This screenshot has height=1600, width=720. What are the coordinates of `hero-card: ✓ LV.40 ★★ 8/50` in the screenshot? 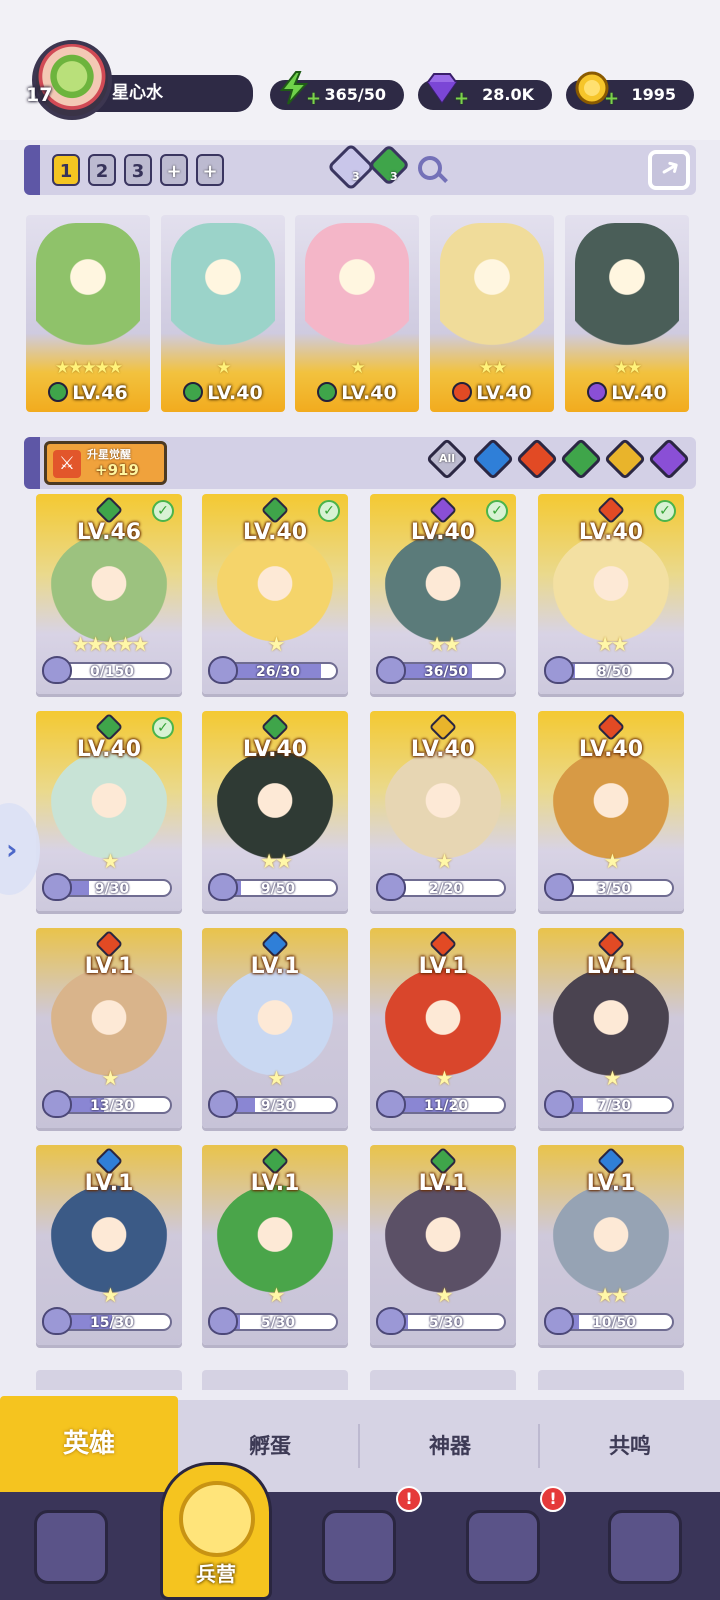 It's located at (611, 594).